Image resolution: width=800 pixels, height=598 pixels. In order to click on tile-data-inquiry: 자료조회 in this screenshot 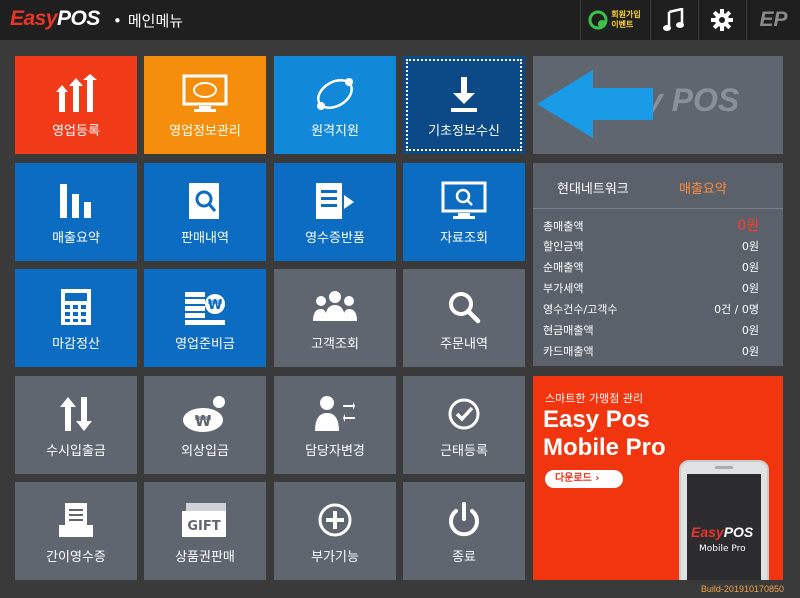, I will do `click(464, 212)`.